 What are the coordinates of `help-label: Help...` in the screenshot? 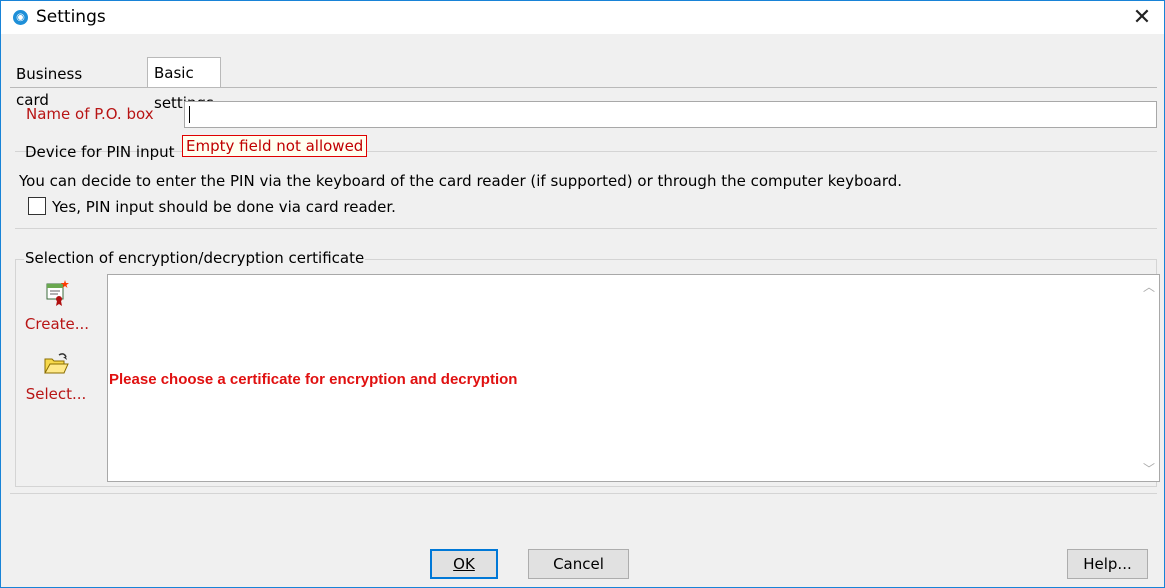 It's located at (1107, 564).